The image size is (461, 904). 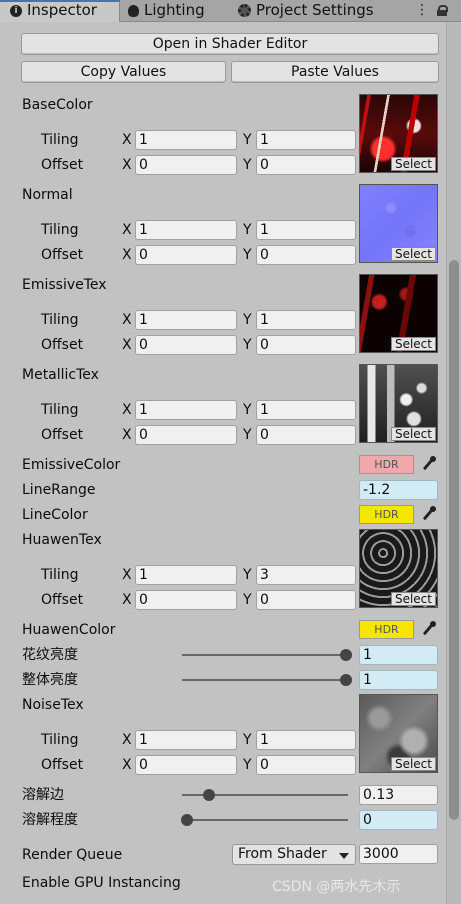 I want to click on open-shader-editor-button: Open in Shader Editor, so click(x=230, y=44).